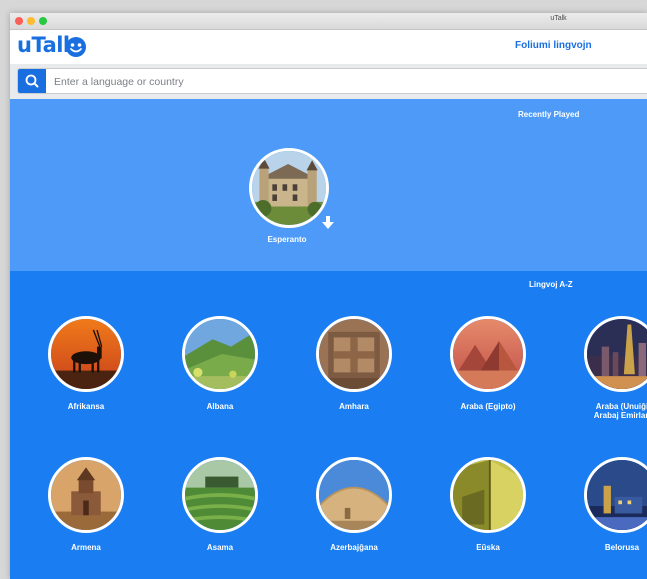  I want to click on language-label: Amhara, so click(354, 406).